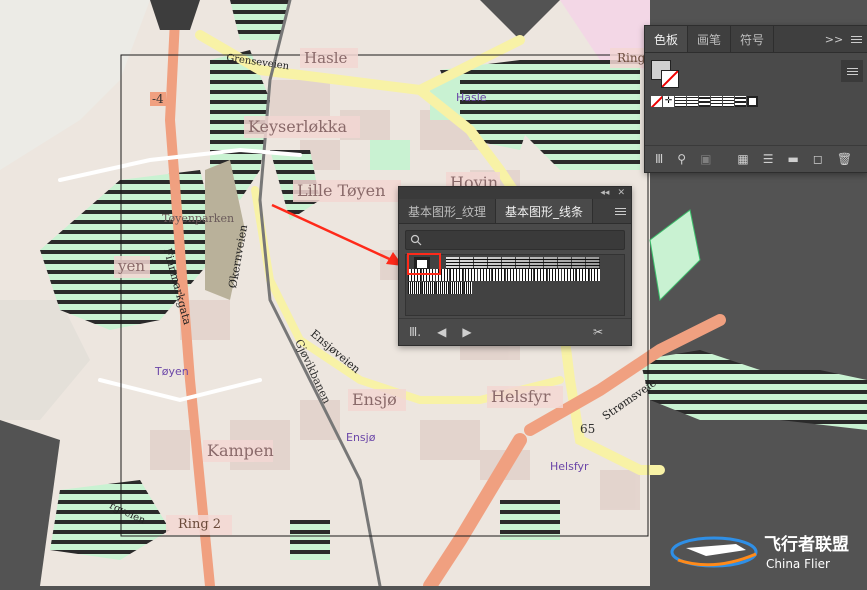  What do you see at coordinates (424, 264) in the screenshot?
I see `selection-highlight` at bounding box center [424, 264].